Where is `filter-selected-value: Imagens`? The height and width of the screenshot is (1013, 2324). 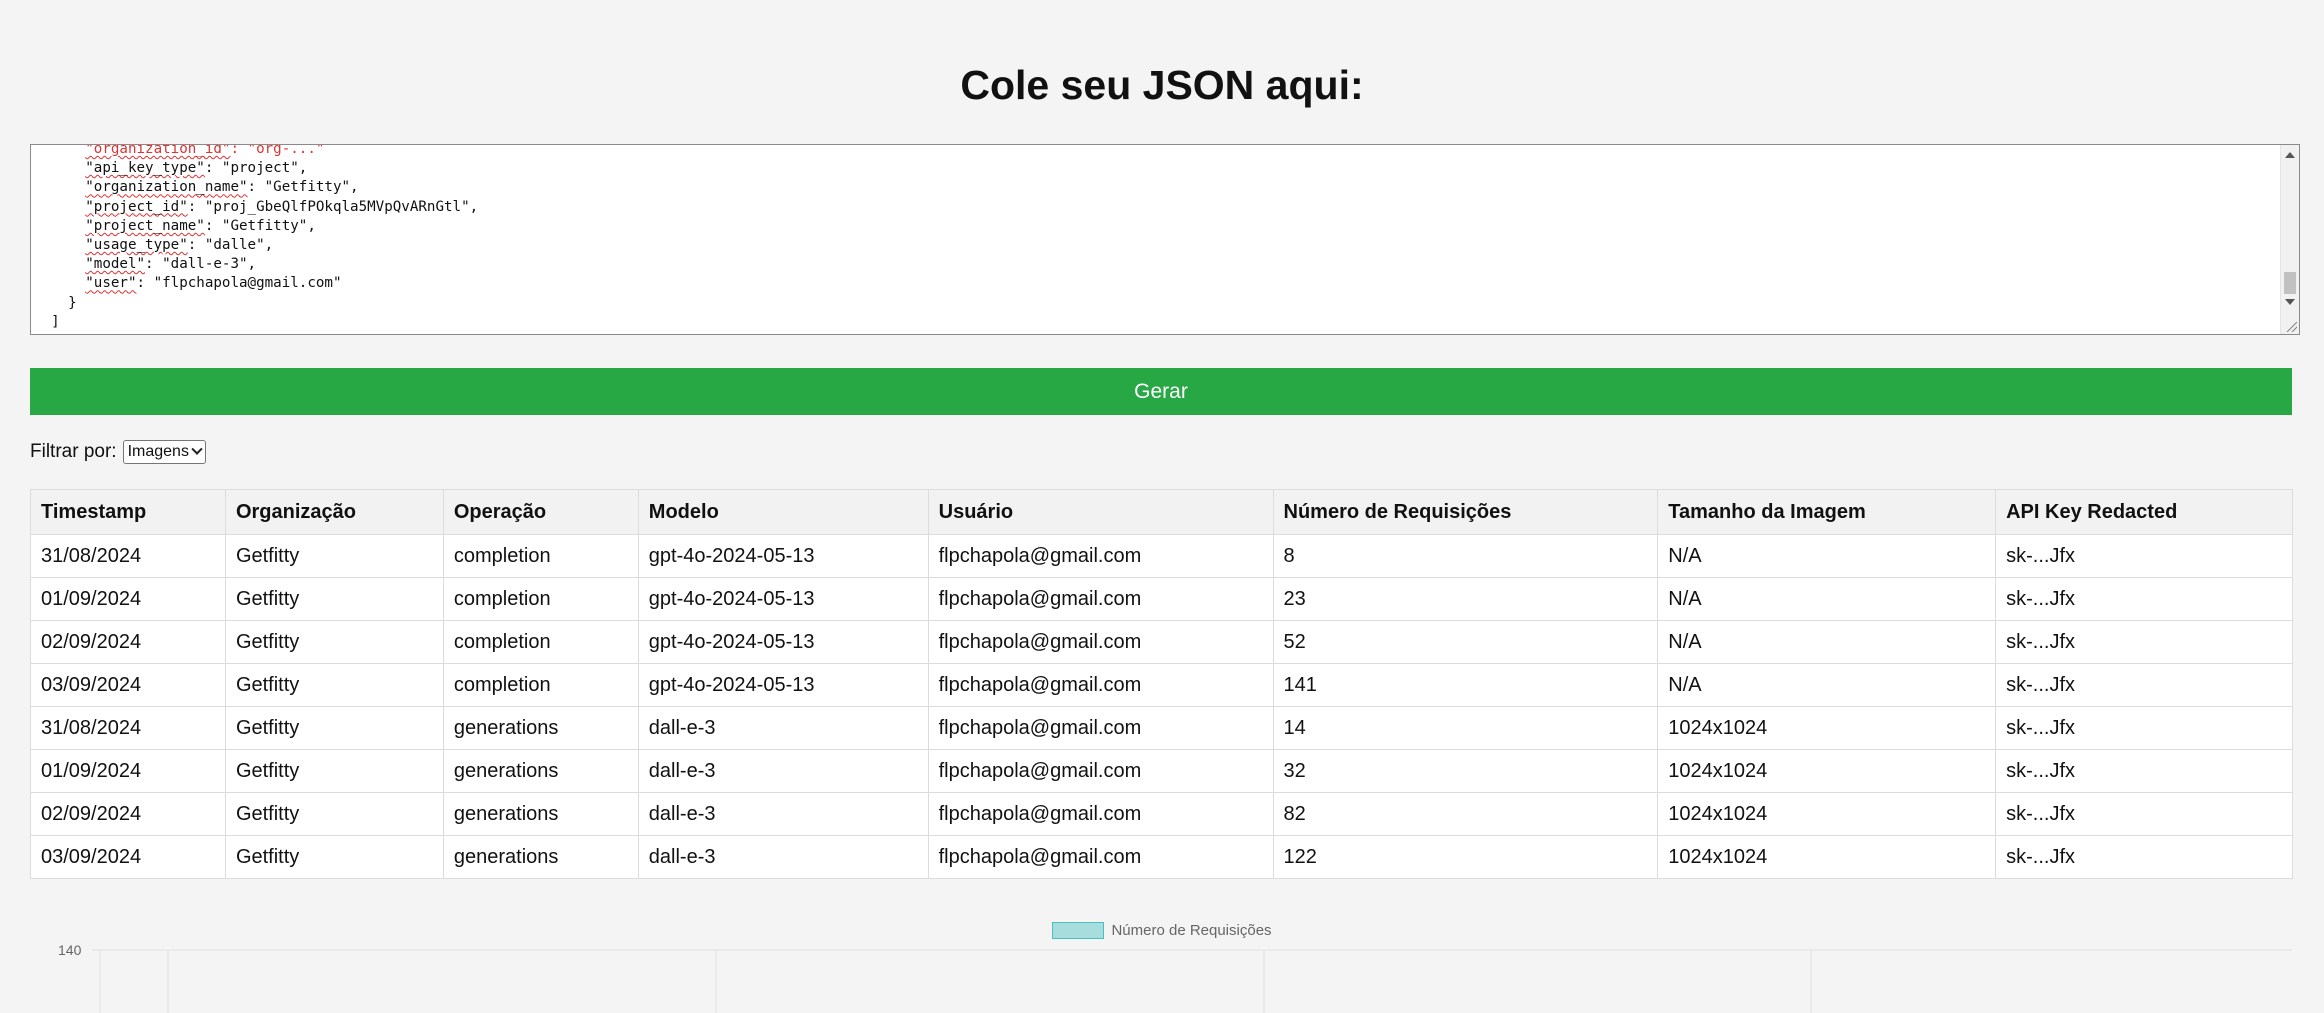 filter-selected-value: Imagens is located at coordinates (158, 451).